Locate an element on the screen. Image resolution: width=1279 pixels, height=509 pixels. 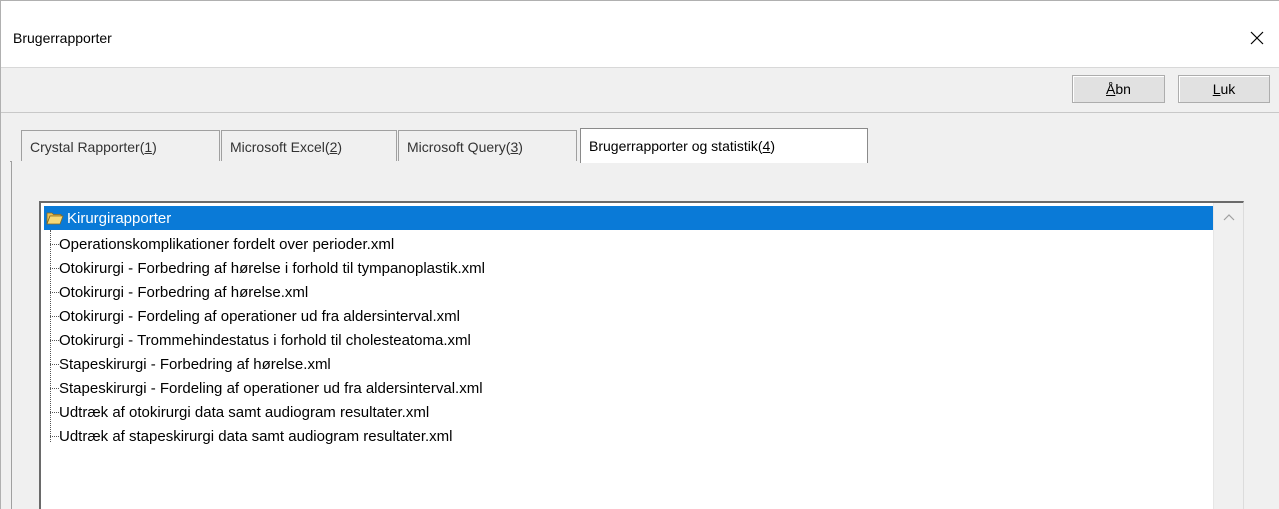
open-button: Åbn is located at coordinates (1118, 89).